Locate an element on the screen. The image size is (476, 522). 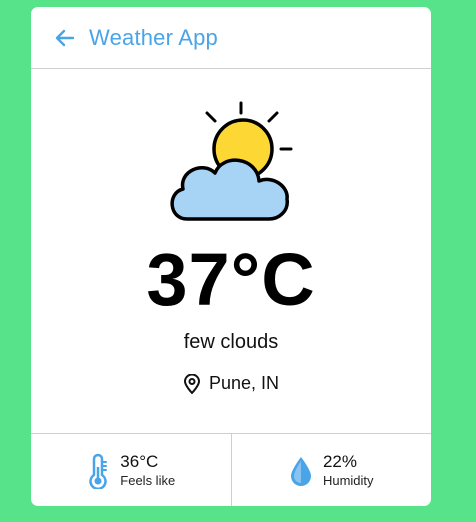
location-label: Pune, IN is located at coordinates (244, 383).